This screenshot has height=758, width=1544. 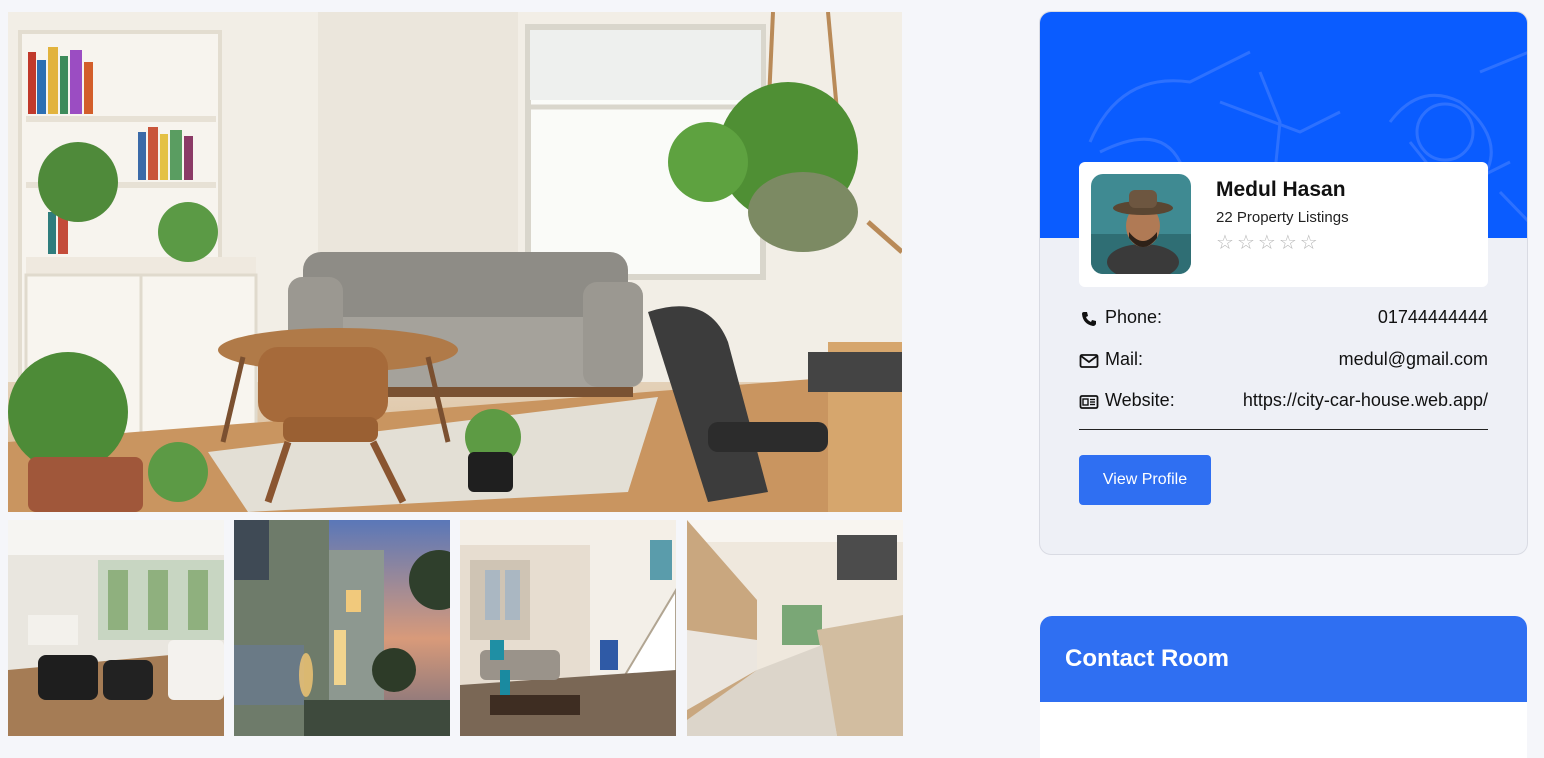 What do you see at coordinates (1281, 189) in the screenshot?
I see `agent-name: Medul Hasan` at bounding box center [1281, 189].